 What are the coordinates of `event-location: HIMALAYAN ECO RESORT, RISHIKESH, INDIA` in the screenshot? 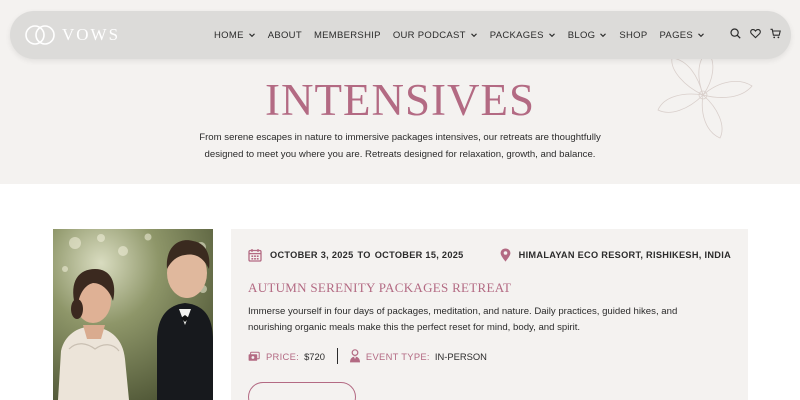 It's located at (615, 255).